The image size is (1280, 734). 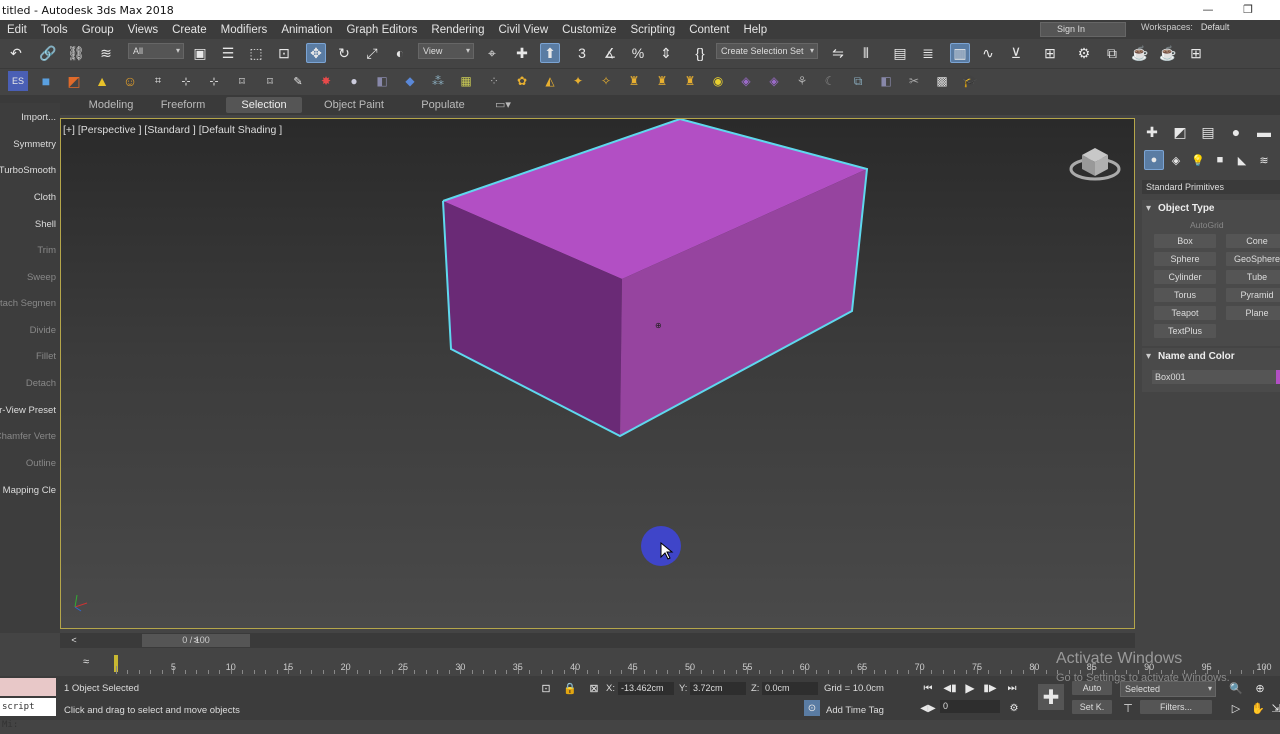 I want to click on menu-views: Views, so click(x=143, y=30).